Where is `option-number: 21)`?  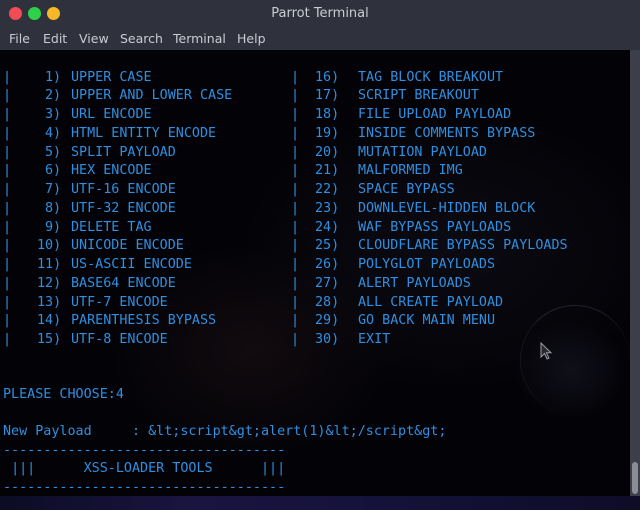 option-number: 21) is located at coordinates (327, 171).